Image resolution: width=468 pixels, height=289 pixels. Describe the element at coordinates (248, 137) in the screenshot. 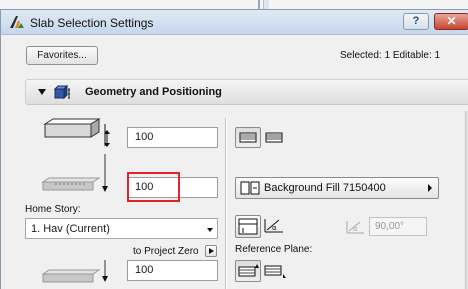

I see `model-view-fill-button` at that location.